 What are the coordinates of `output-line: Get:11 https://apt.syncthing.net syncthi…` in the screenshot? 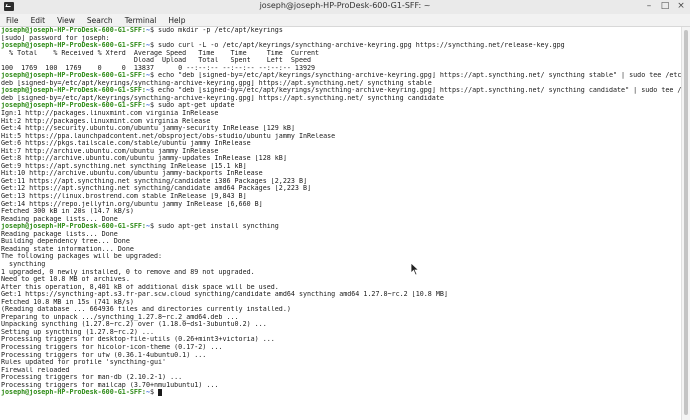 It's located at (154, 181).